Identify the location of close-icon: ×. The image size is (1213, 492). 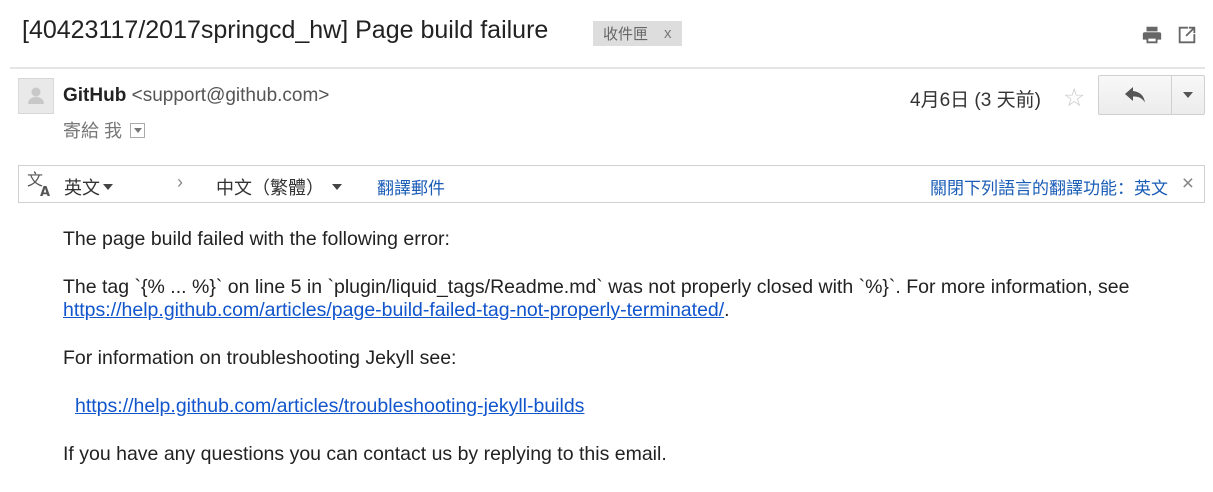
(1188, 184).